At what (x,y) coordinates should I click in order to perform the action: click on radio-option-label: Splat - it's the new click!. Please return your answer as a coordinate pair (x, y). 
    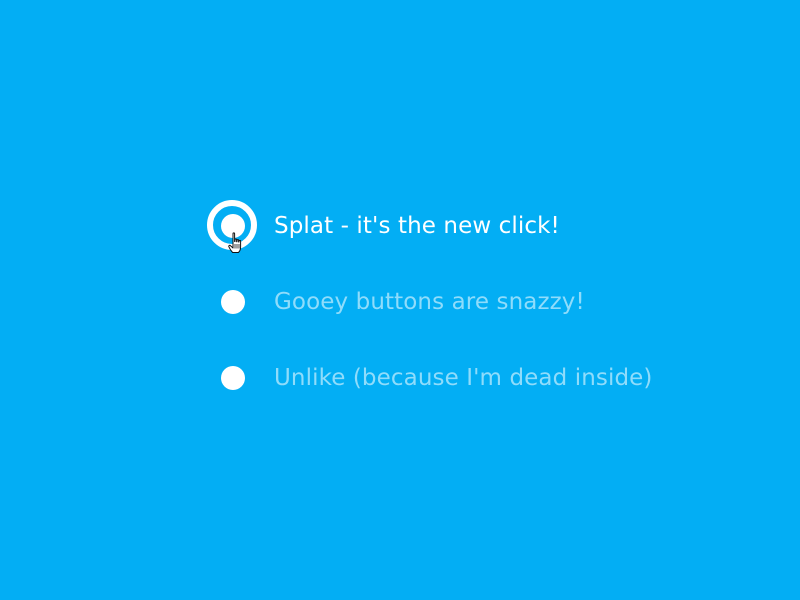
    Looking at the image, I should click on (417, 226).